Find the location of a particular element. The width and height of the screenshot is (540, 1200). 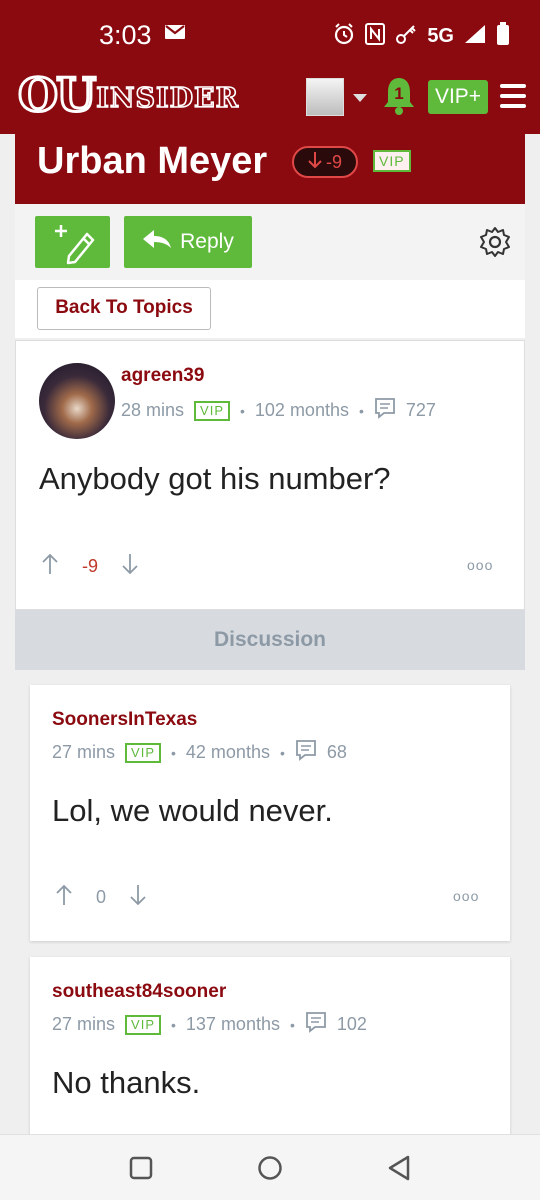

post-count: 102 is located at coordinates (351, 1024).